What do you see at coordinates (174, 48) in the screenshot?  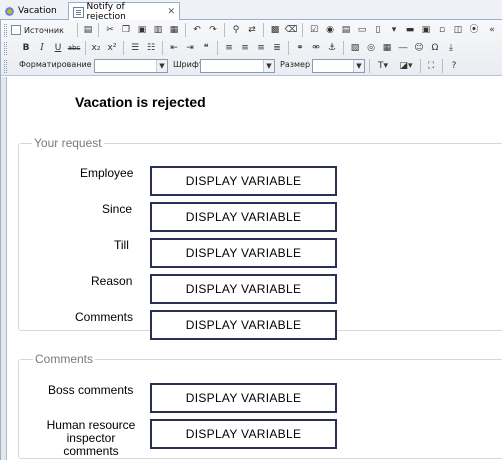 I see `outdent-icon: ⇤` at bounding box center [174, 48].